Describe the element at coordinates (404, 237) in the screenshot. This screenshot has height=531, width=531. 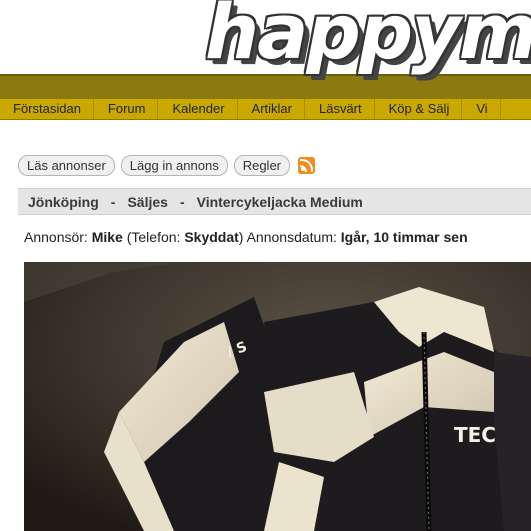
I see `ad-date: Igår, 10 timmar sen` at that location.